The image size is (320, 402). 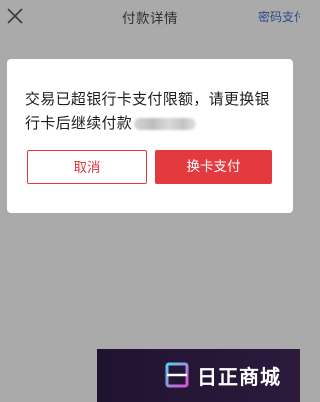 I want to click on cancel-button: 取消, so click(x=87, y=167).